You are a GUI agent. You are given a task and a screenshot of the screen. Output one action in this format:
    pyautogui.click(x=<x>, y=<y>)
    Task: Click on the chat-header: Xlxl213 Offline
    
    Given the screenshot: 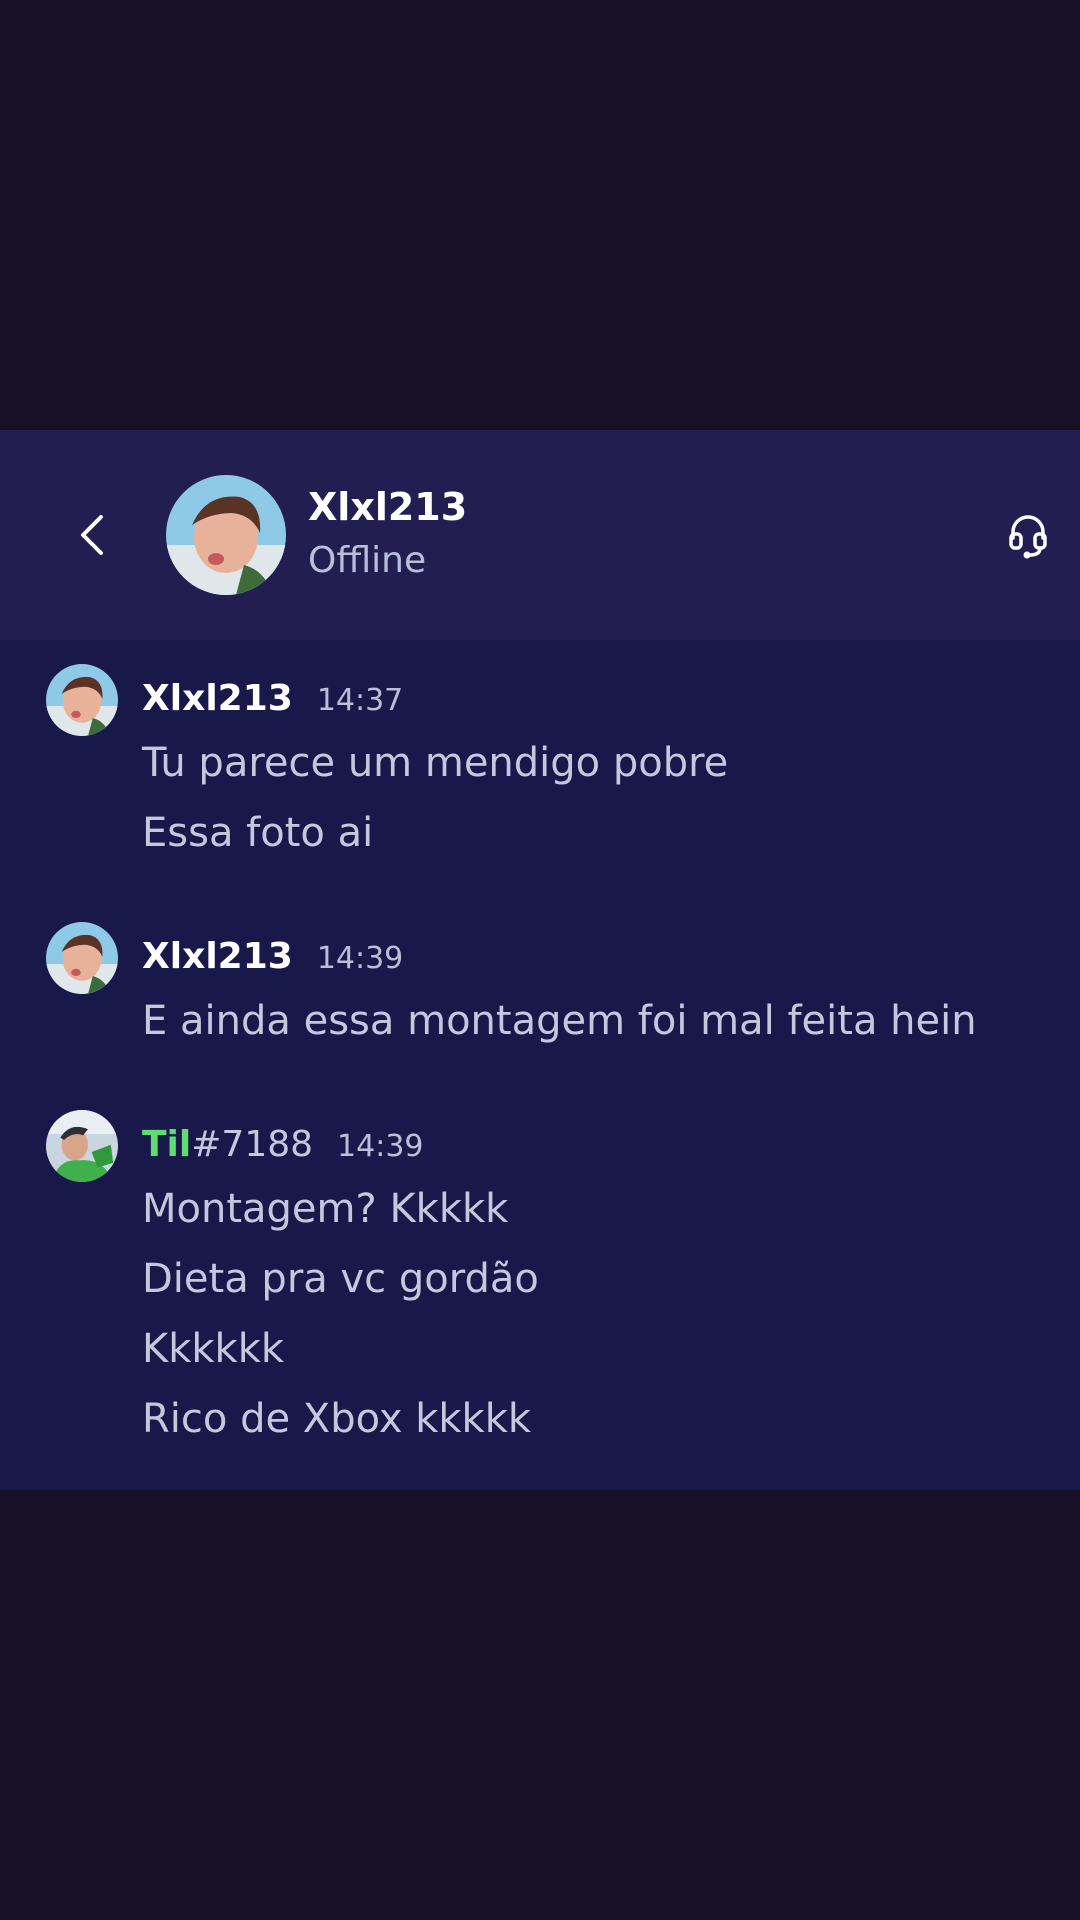 What is the action you would take?
    pyautogui.click(x=540, y=535)
    